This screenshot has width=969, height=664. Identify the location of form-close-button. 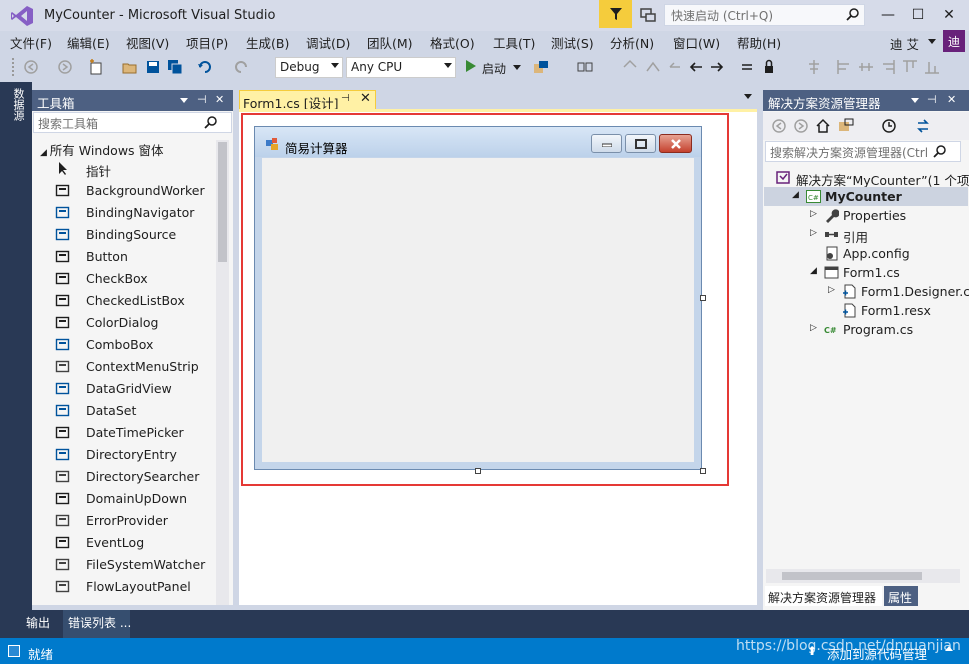
(675, 143).